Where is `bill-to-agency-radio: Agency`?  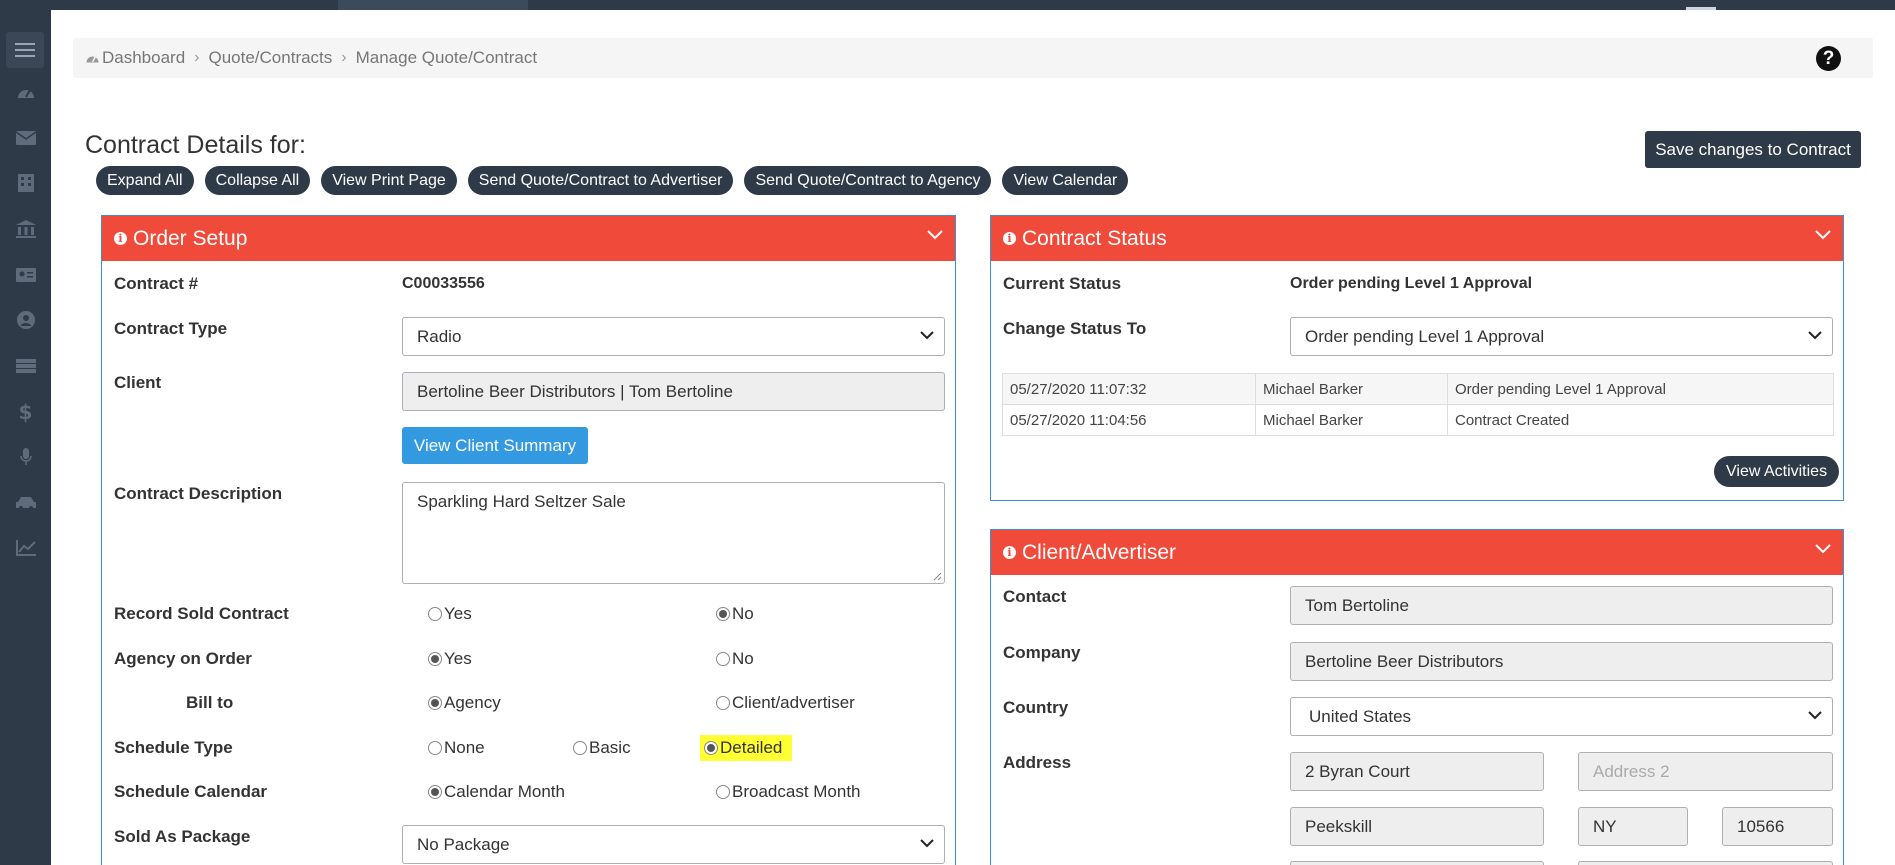
bill-to-agency-radio: Agency is located at coordinates (464, 703).